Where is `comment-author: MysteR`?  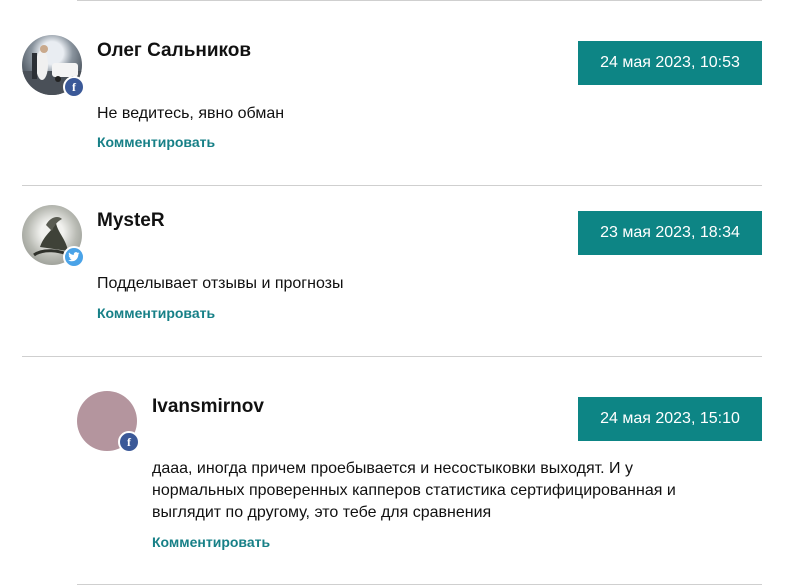 comment-author: MysteR is located at coordinates (131, 221).